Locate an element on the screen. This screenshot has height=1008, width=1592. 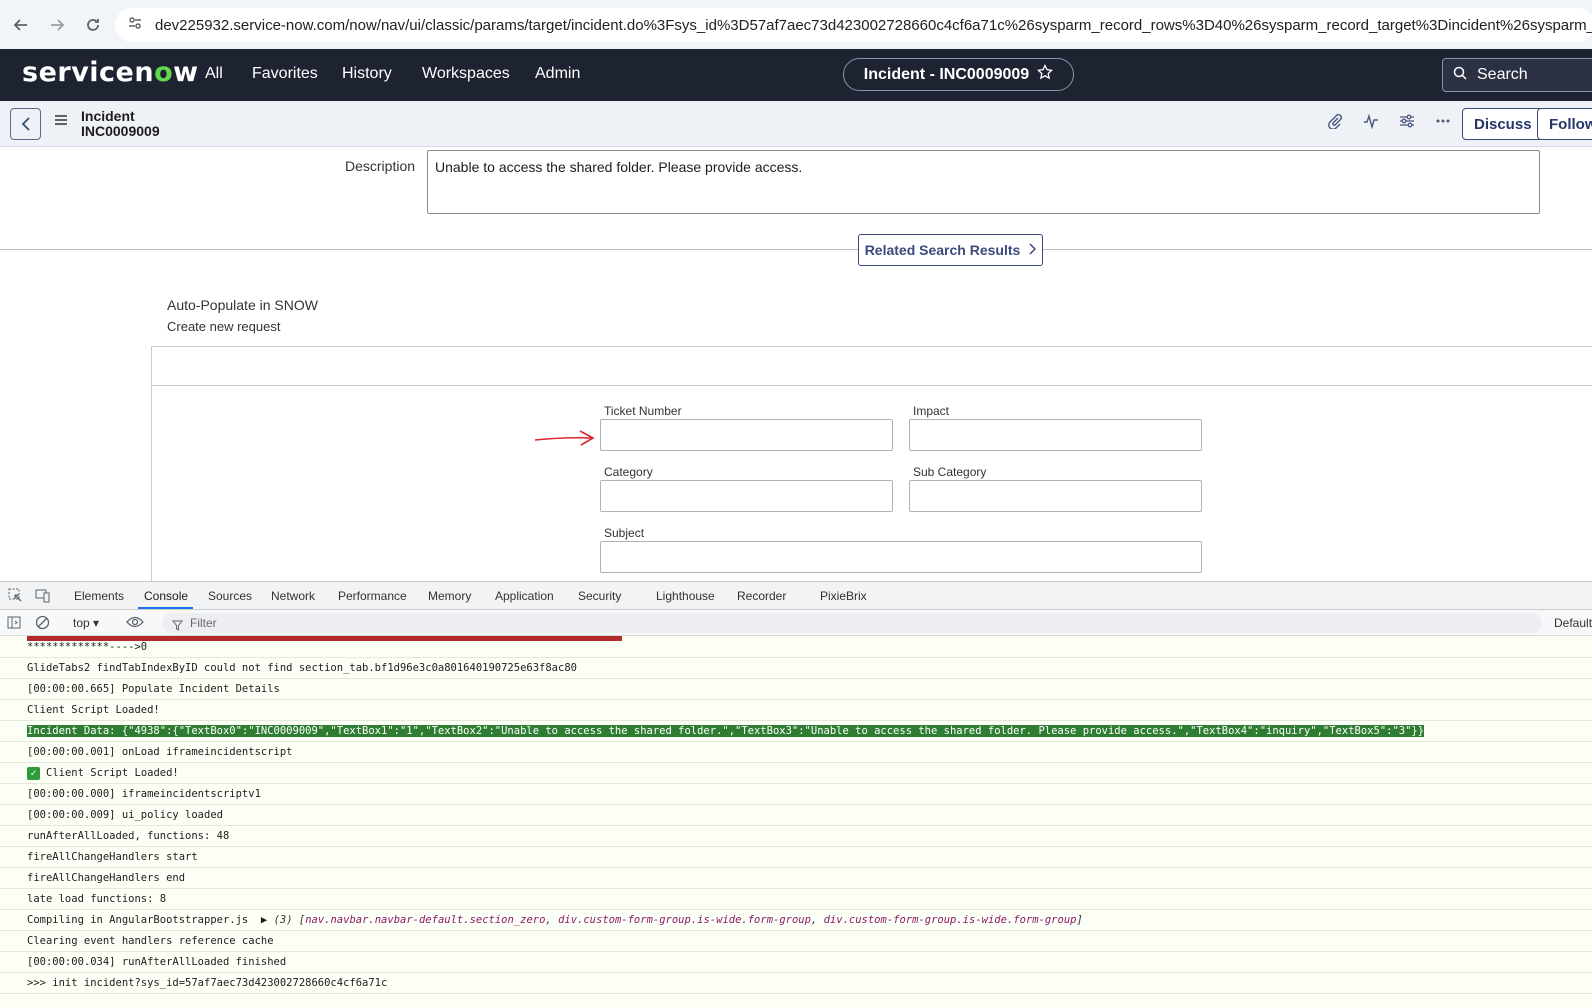
devtools-tab-lighthouse: Lighthouse is located at coordinates (685, 596).